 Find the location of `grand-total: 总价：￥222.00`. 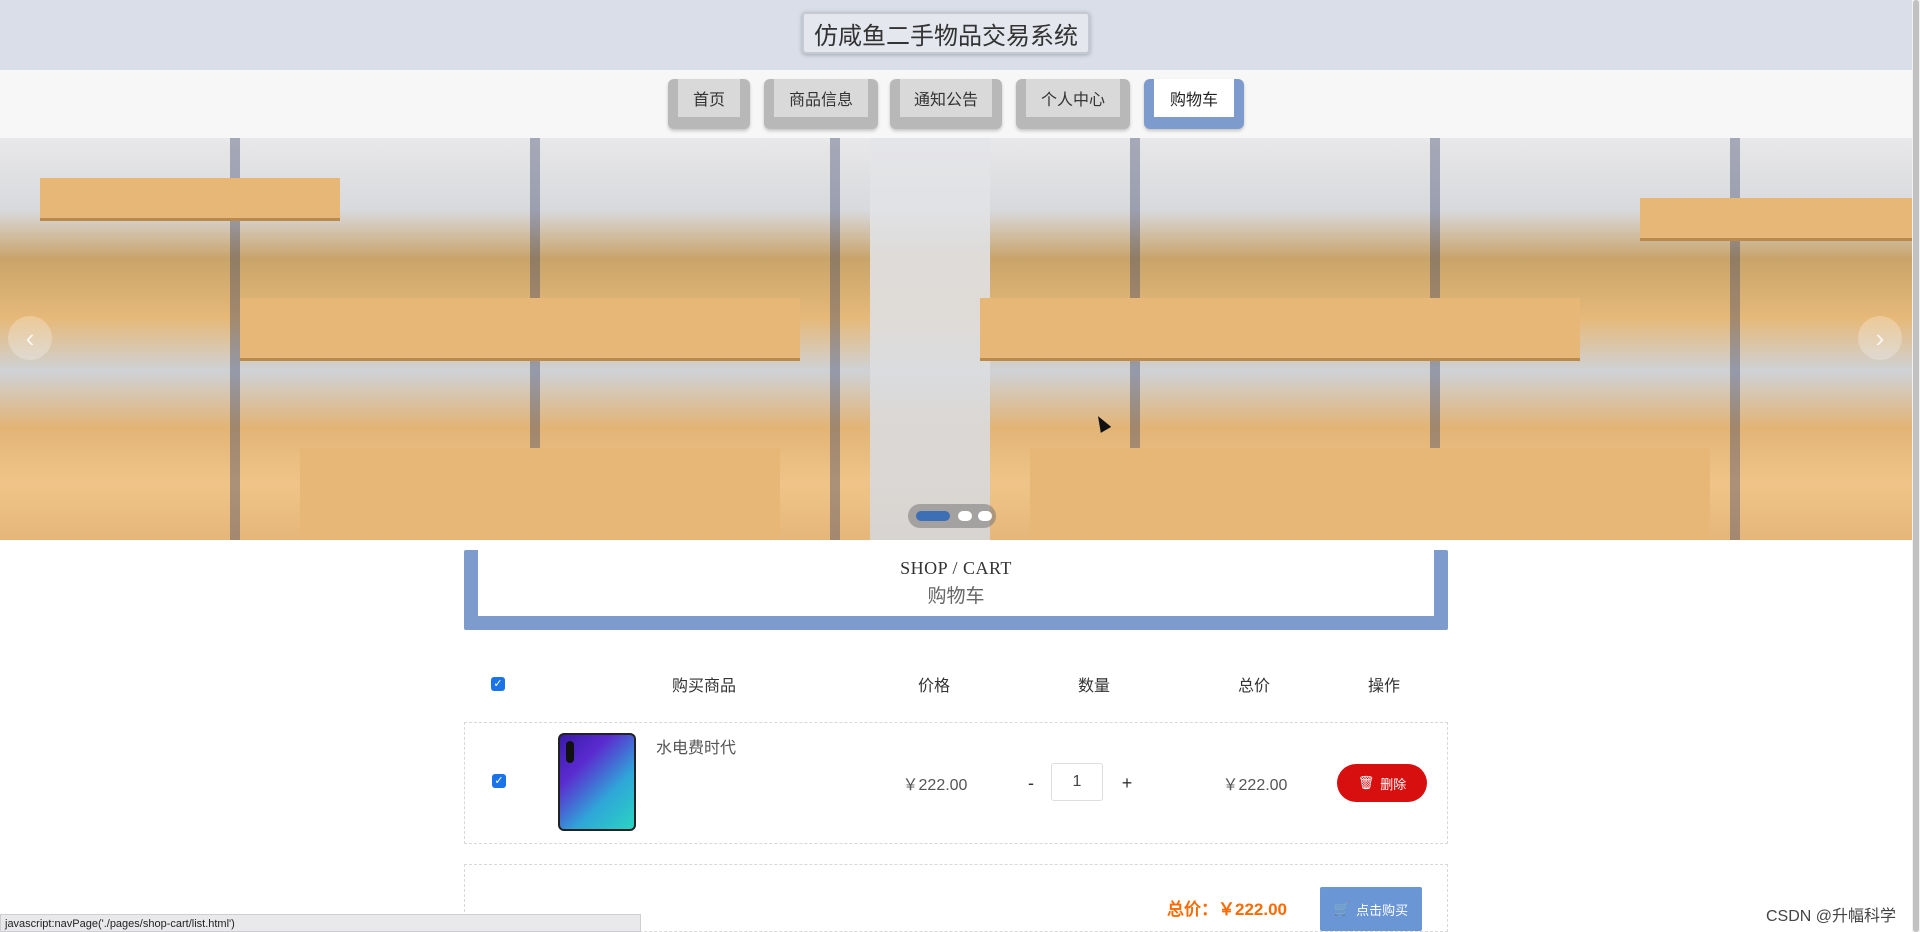

grand-total: 总价：￥222.00 is located at coordinates (1227, 907).